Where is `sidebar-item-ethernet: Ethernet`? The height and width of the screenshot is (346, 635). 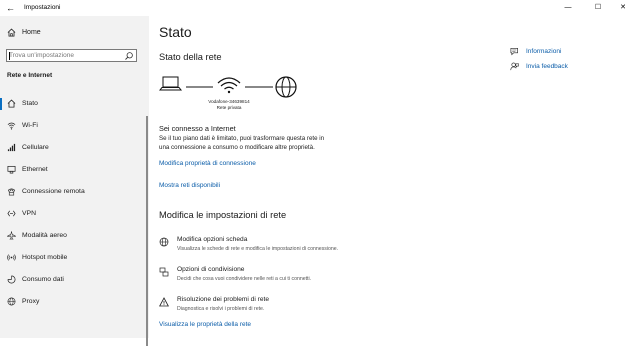 sidebar-item-ethernet: Ethernet is located at coordinates (72, 170).